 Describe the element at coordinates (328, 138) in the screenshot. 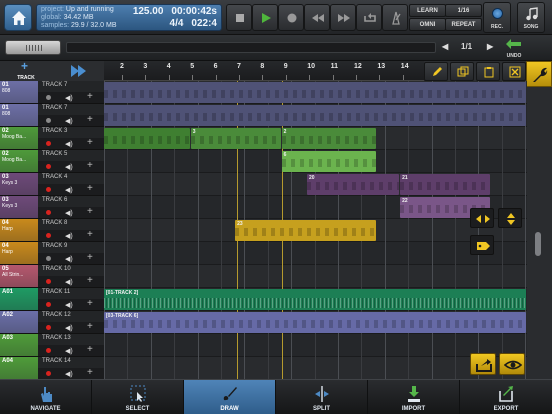

I see `midi-clip: 2` at that location.